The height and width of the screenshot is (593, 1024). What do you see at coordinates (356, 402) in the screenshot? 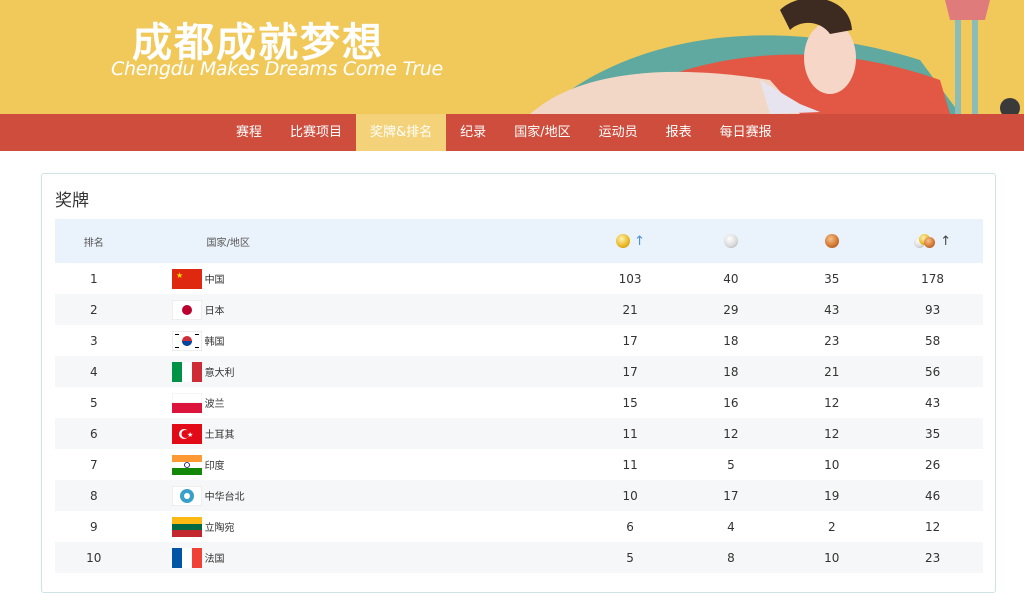
I see `country-cell: 波兰` at bounding box center [356, 402].